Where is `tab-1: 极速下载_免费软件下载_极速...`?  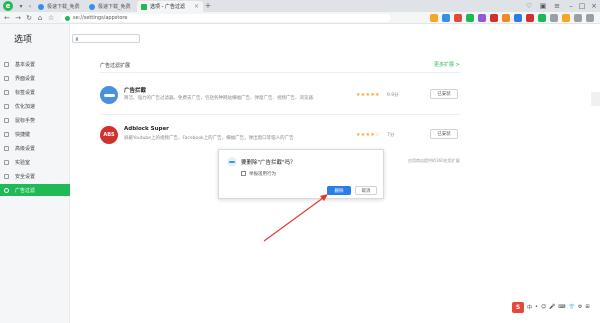 tab-1: 极速下载_免费软件下载_极速... is located at coordinates (110, 6).